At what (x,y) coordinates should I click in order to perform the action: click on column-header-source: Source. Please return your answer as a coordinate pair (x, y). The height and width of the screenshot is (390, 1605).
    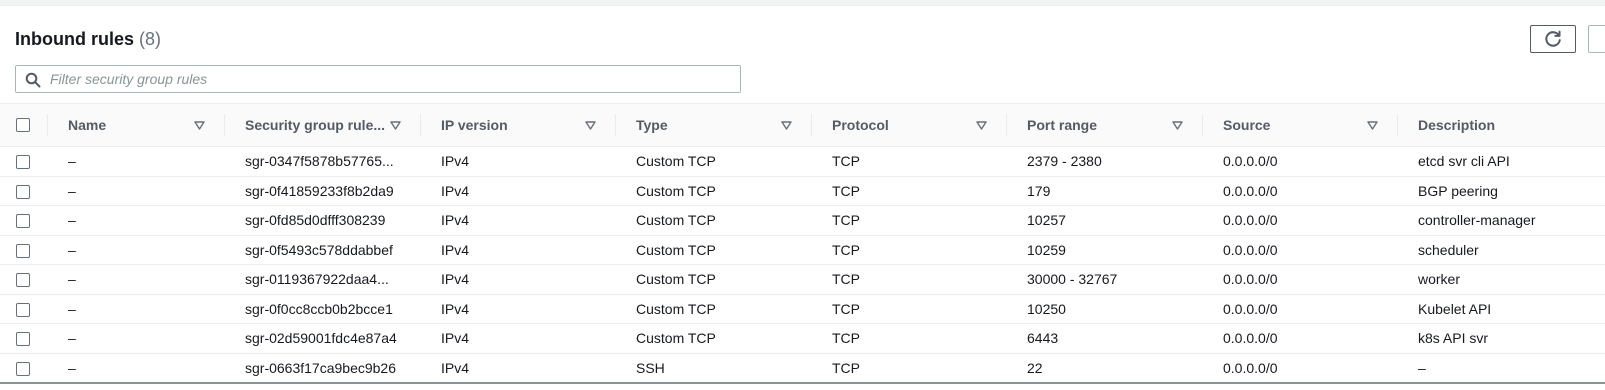
    Looking at the image, I should click on (1300, 125).